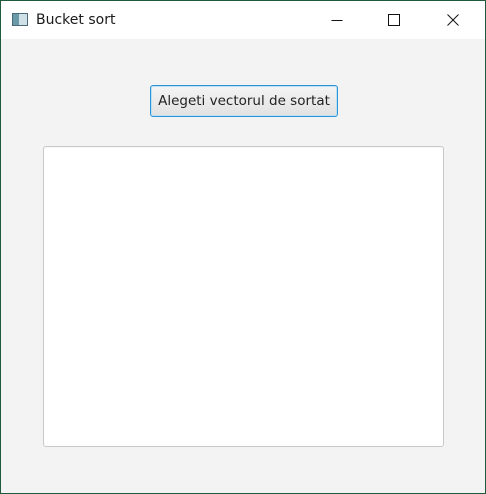 This screenshot has width=486, height=494. I want to click on app-icon, so click(20, 19).